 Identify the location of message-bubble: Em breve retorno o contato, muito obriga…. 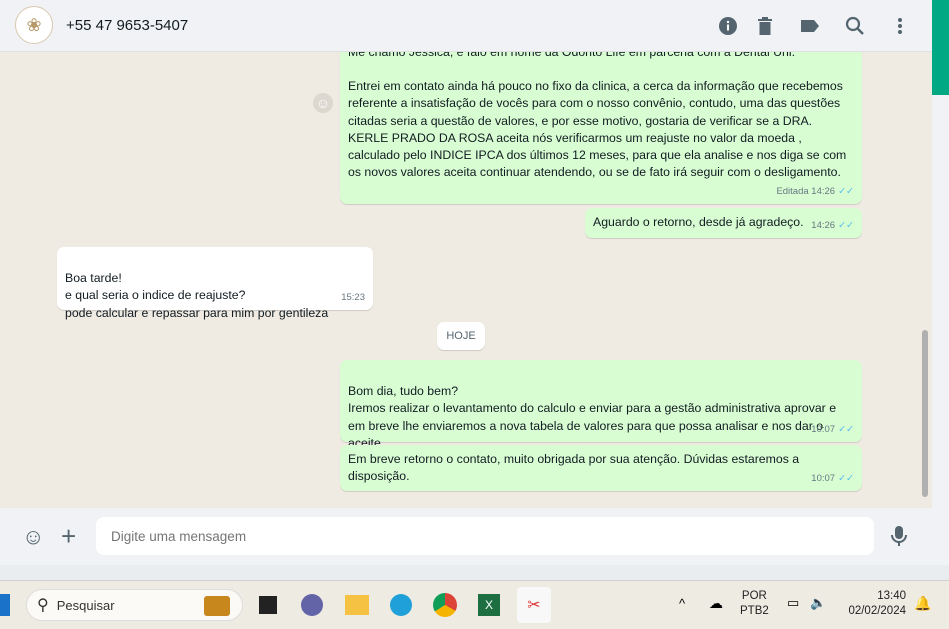
(601, 468).